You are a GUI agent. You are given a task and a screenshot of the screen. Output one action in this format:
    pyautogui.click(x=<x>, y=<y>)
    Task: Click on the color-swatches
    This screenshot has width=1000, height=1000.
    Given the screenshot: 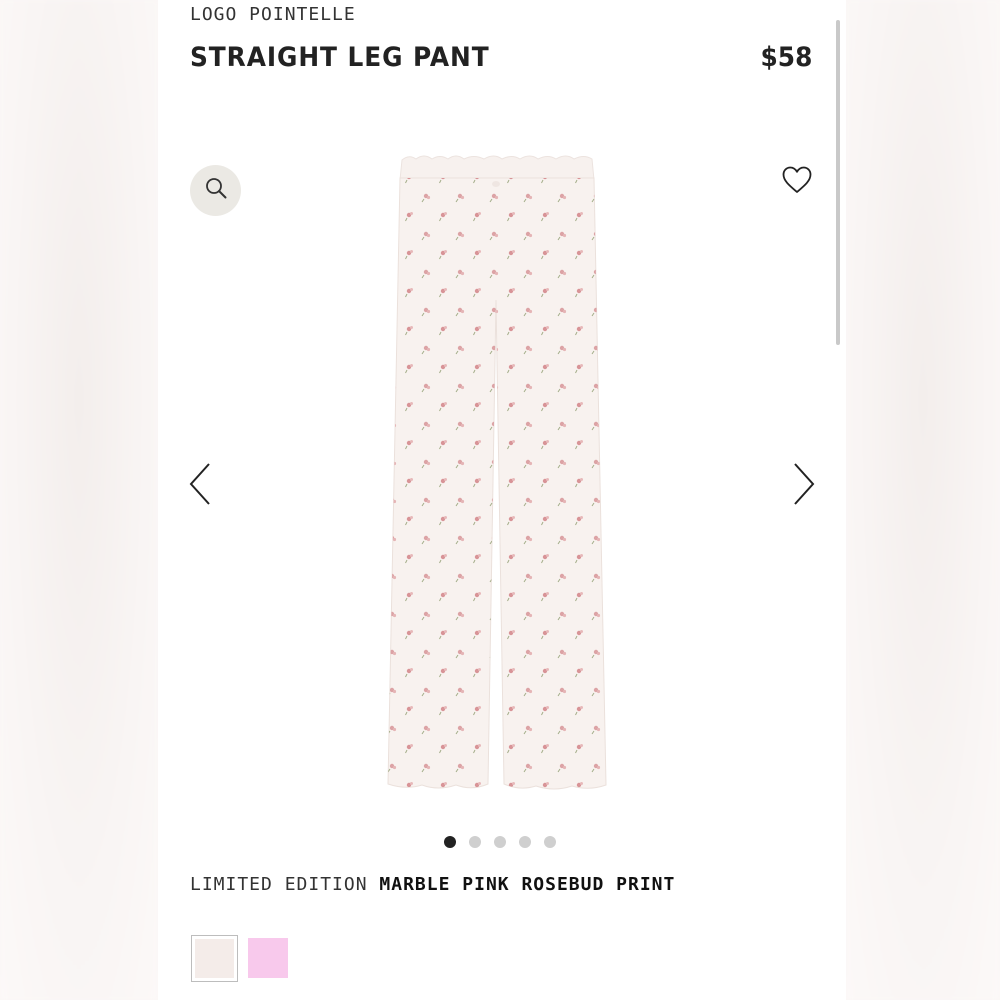 What is the action you would take?
    pyautogui.click(x=239, y=958)
    